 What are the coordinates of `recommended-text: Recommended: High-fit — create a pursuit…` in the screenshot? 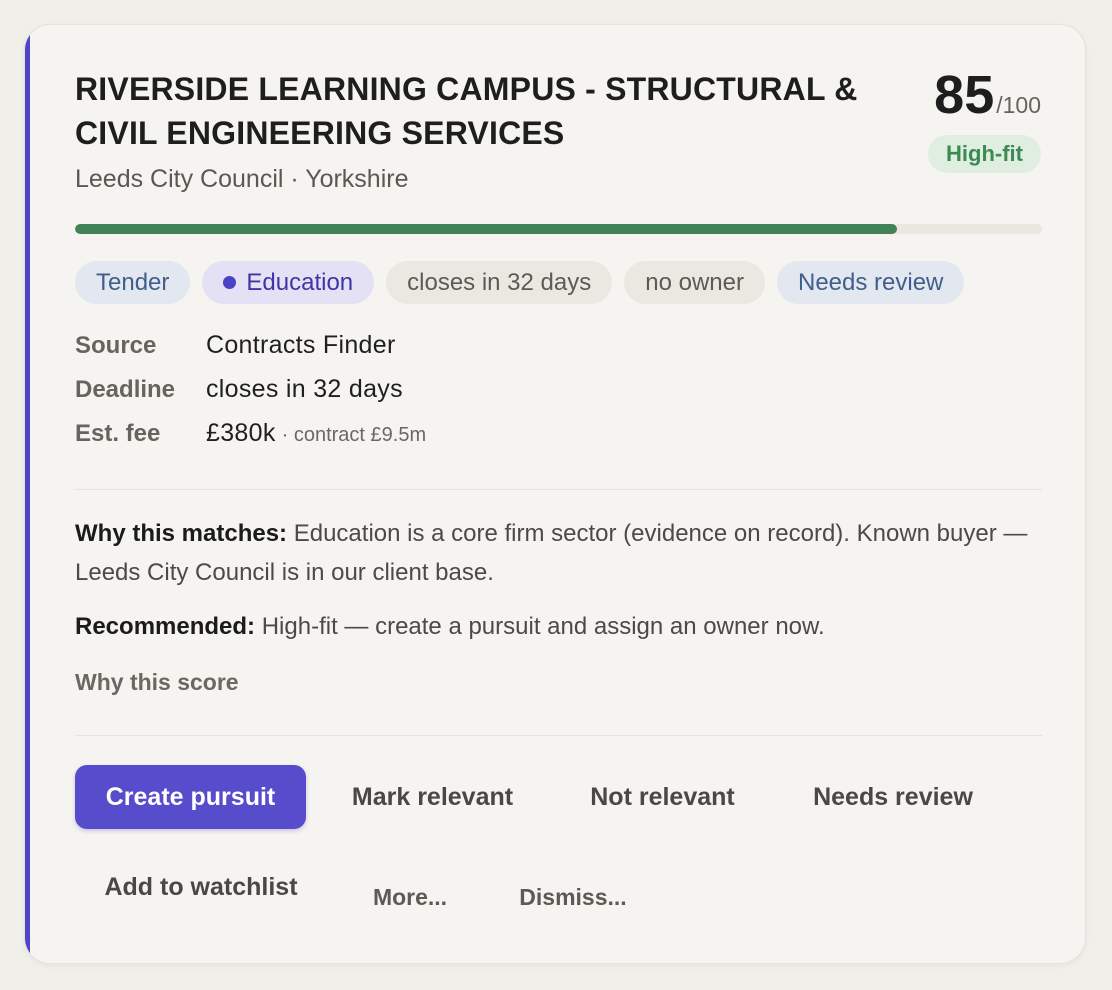 It's located at (558, 626).